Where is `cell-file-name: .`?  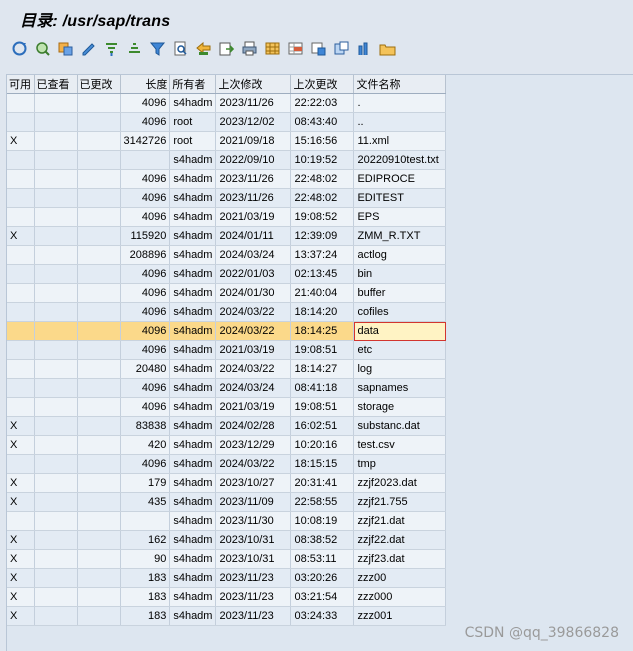
cell-file-name: . is located at coordinates (400, 103).